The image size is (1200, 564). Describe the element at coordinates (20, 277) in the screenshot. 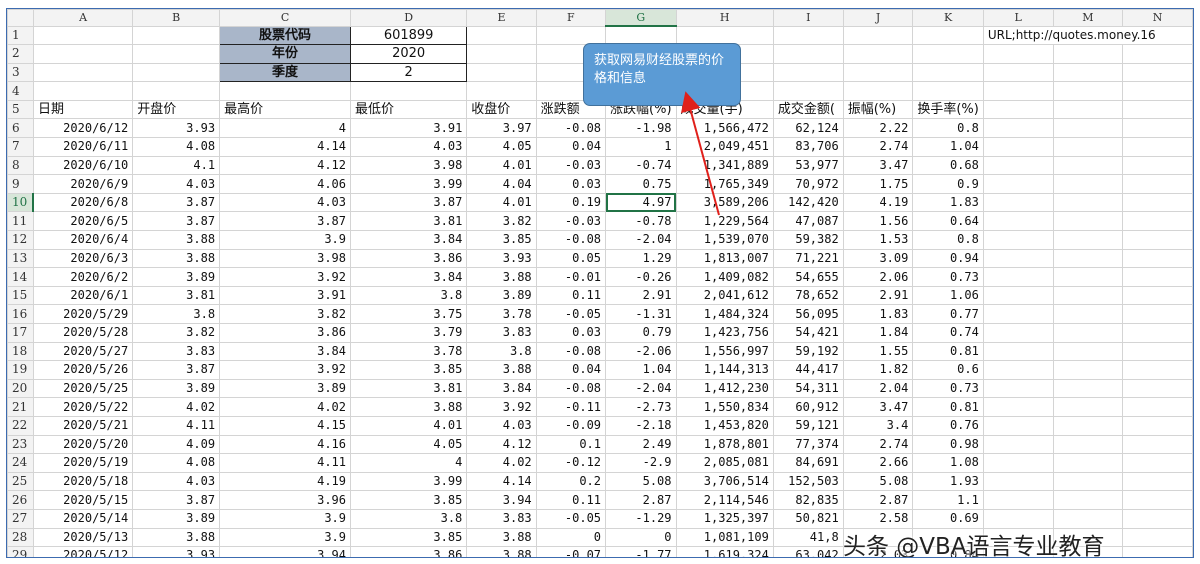

I see `row-header: 14` at that location.